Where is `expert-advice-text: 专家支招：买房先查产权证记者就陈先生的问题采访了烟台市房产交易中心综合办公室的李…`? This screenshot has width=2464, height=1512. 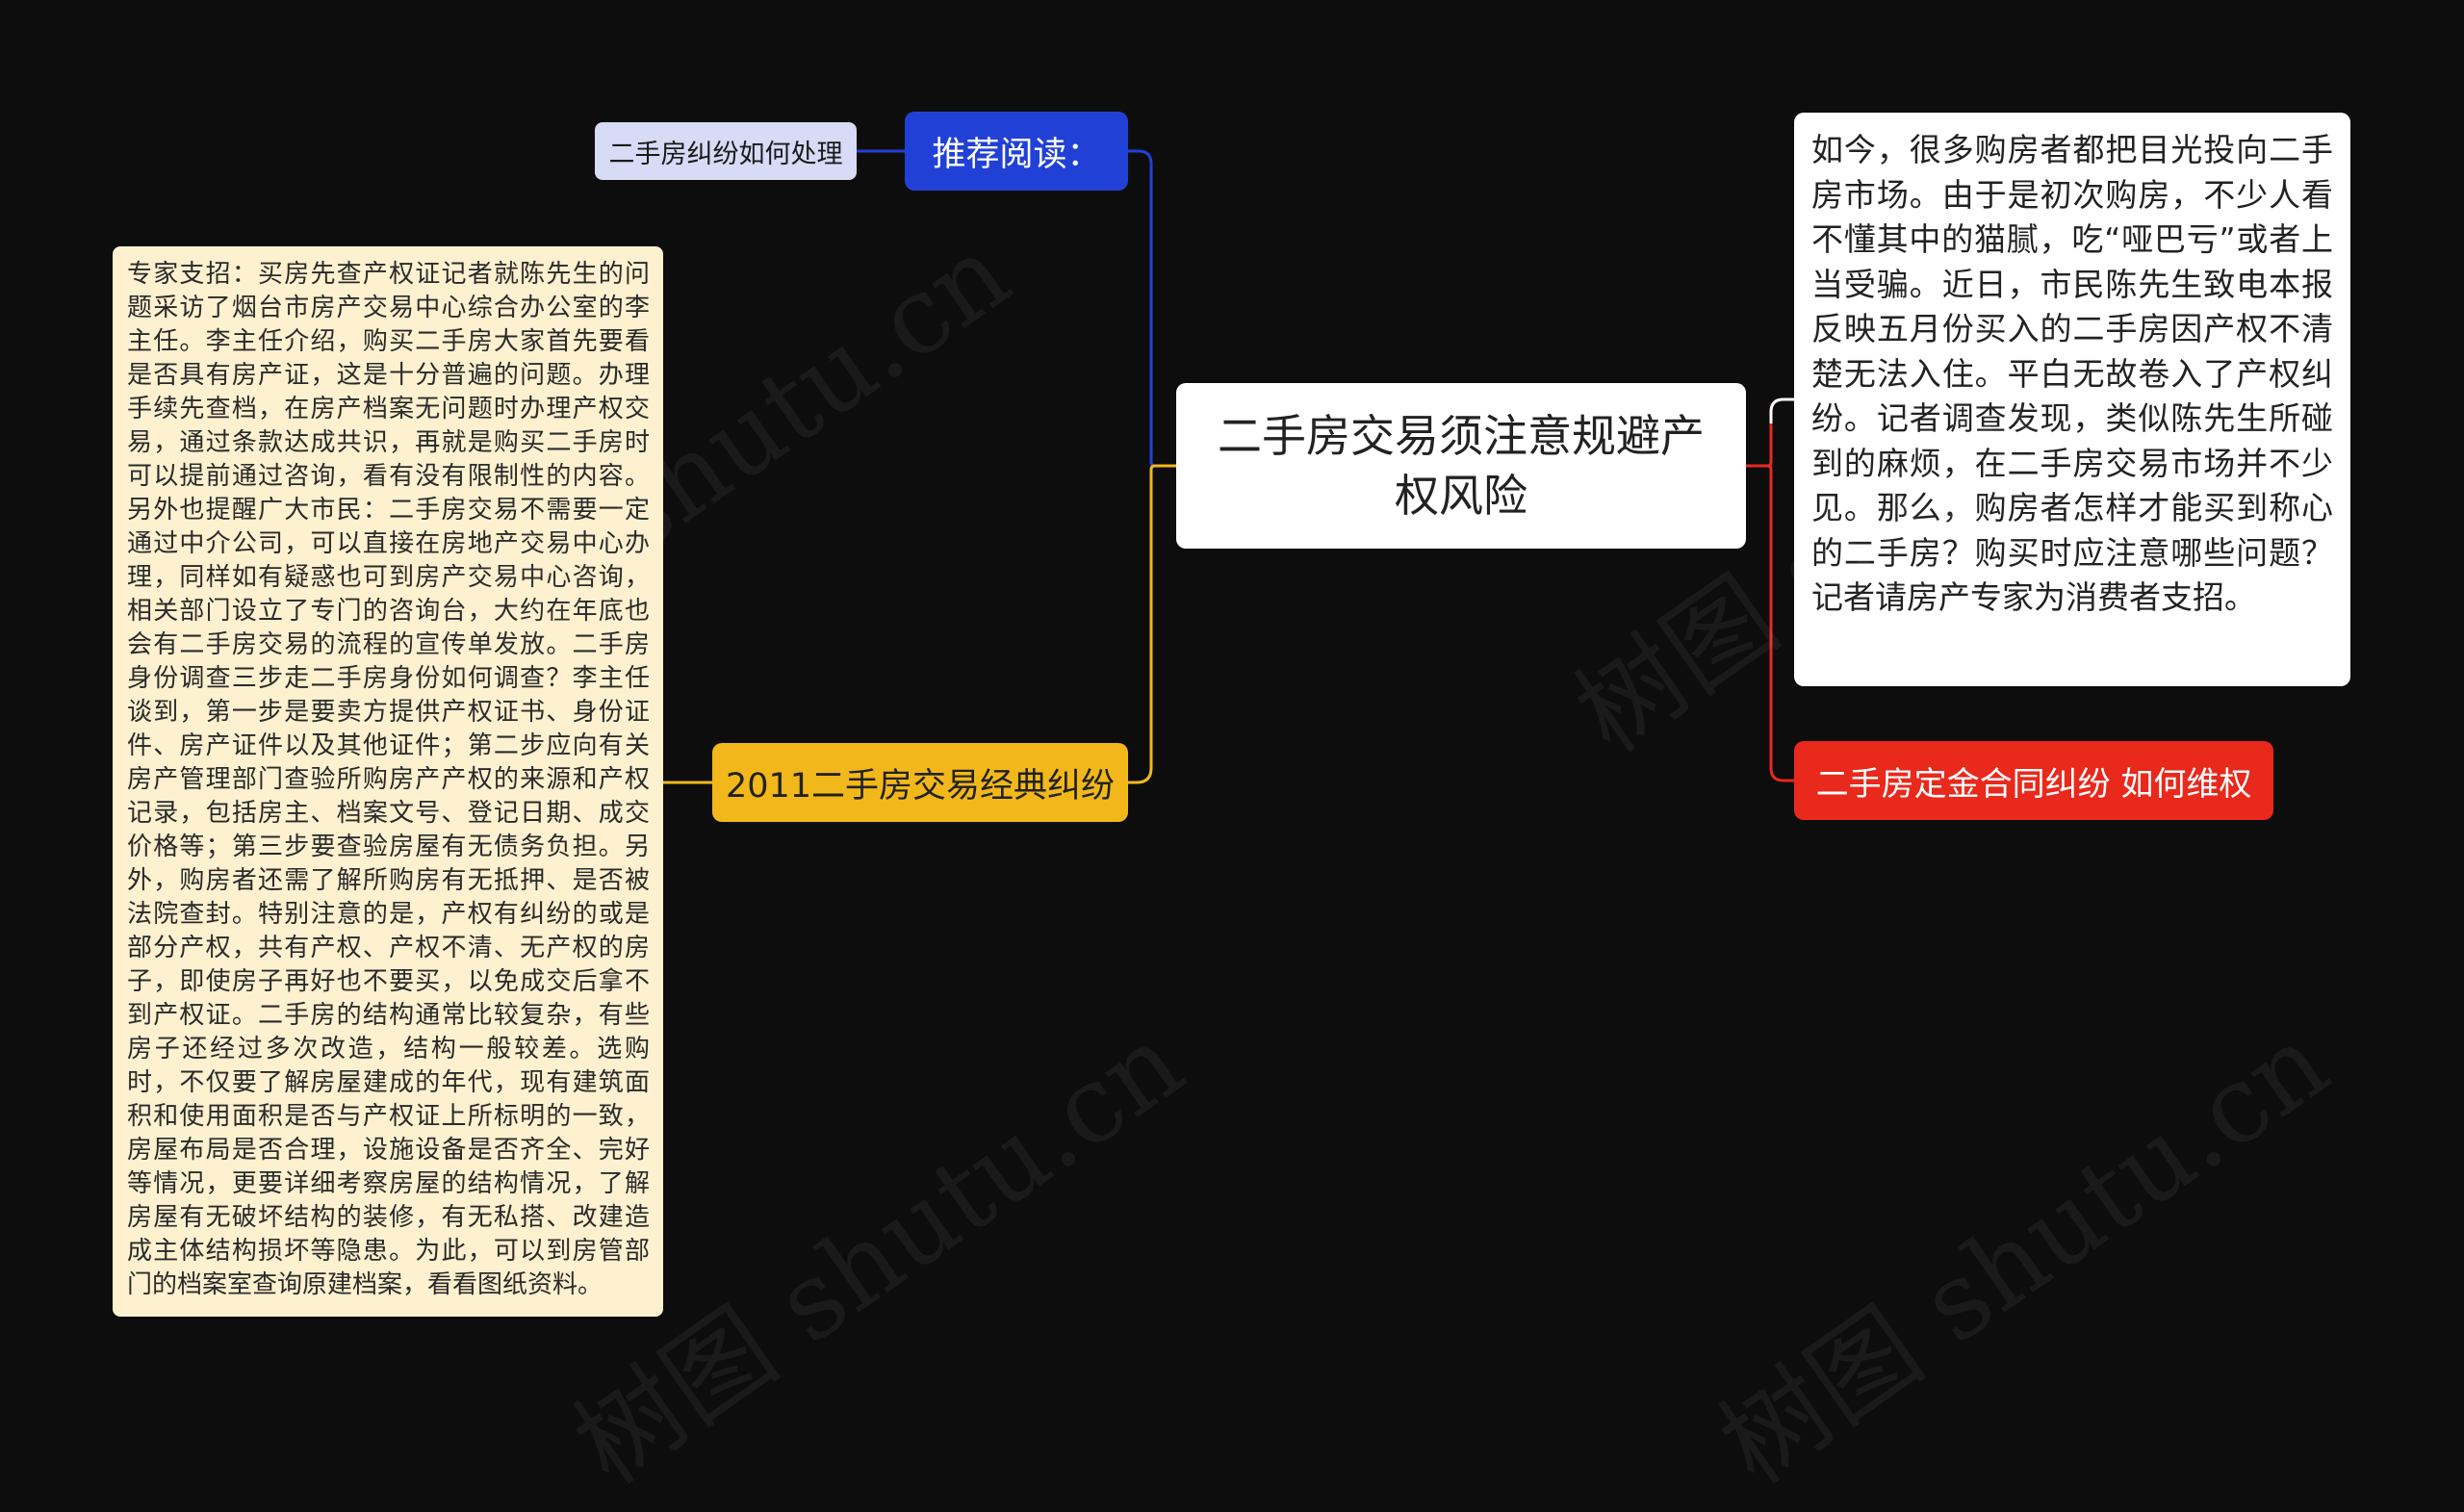 expert-advice-text: 专家支招：买房先查产权证记者就陈先生的问题采访了烟台市房产交易中心综合办公室的李… is located at coordinates (388, 779).